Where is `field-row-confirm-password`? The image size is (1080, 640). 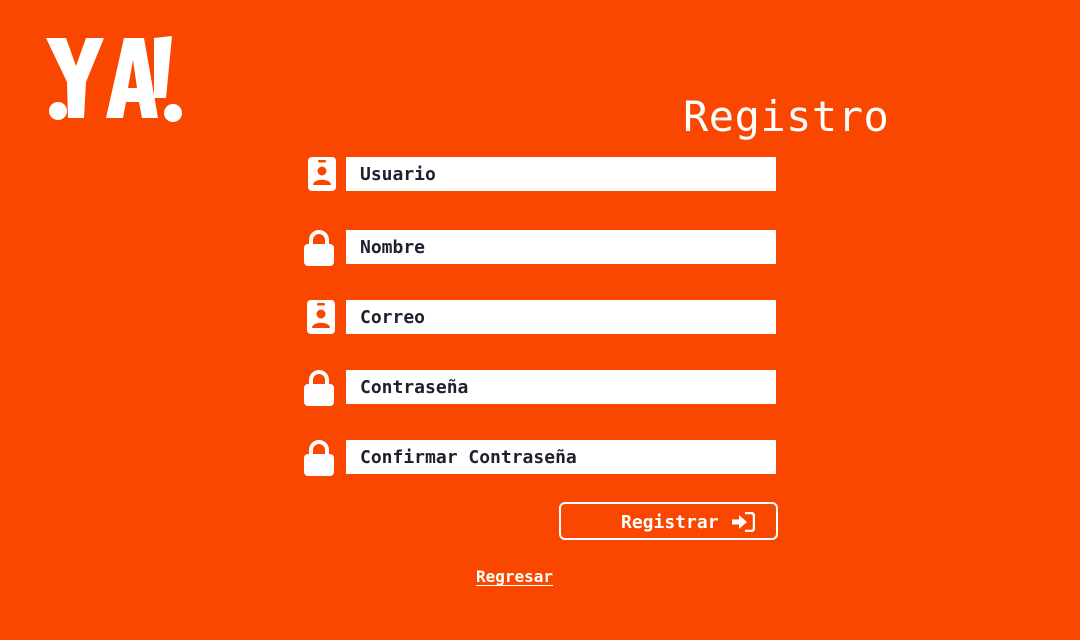
field-row-confirm-password is located at coordinates (540, 458).